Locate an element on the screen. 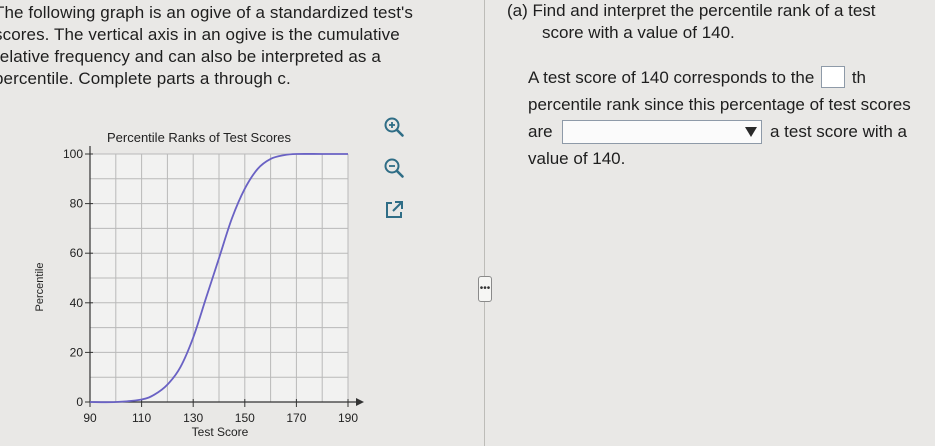  are-label: are is located at coordinates (540, 131).